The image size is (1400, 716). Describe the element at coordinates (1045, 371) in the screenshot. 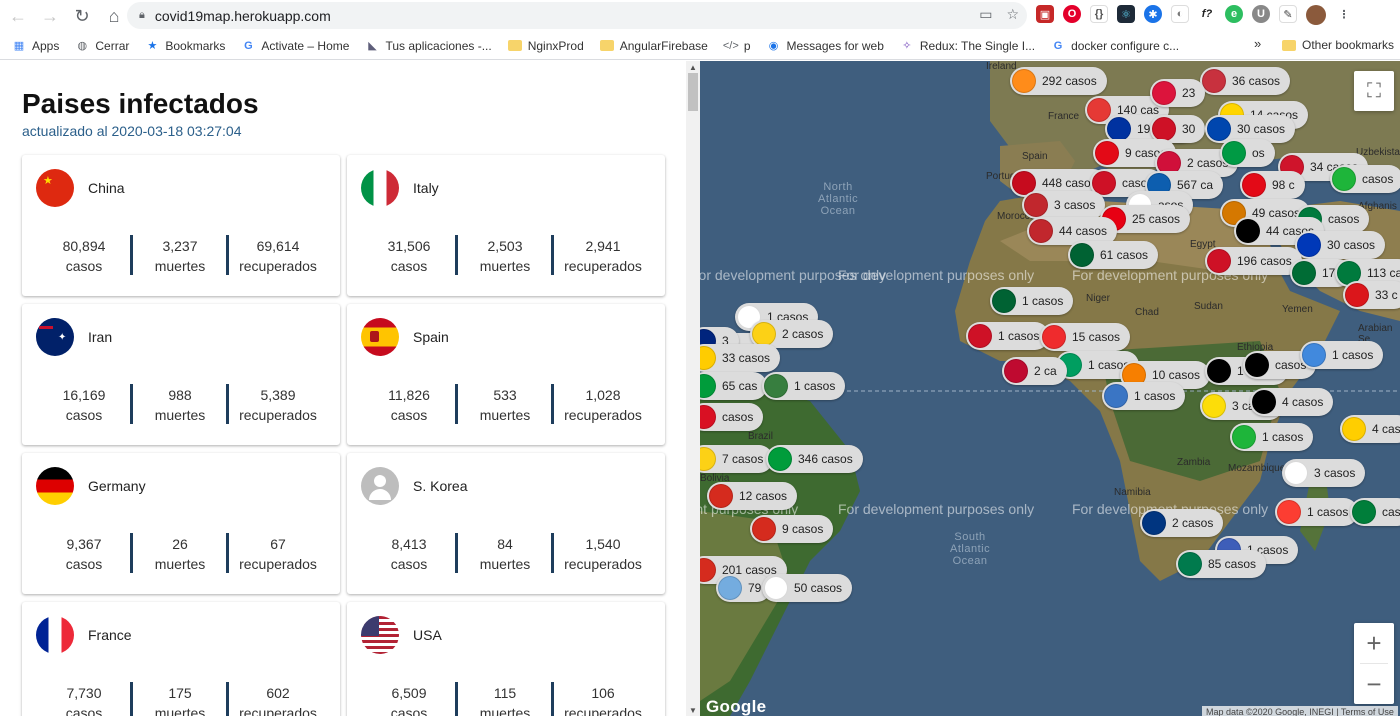

I see `marker-case-count: 2 ca` at that location.